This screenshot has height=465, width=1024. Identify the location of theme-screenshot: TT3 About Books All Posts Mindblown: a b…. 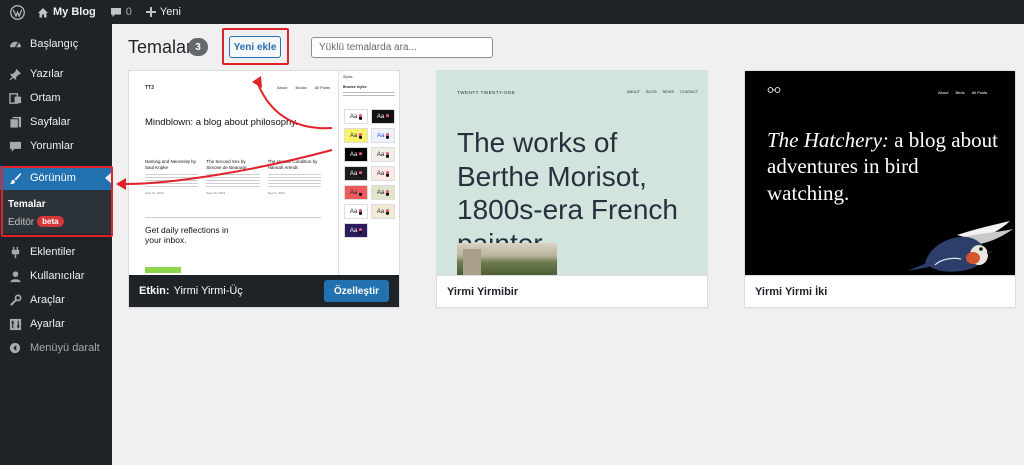
(264, 173).